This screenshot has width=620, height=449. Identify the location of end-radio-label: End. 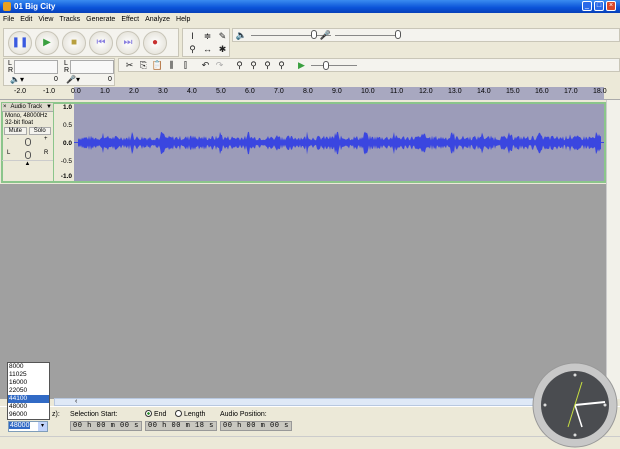
(160, 414).